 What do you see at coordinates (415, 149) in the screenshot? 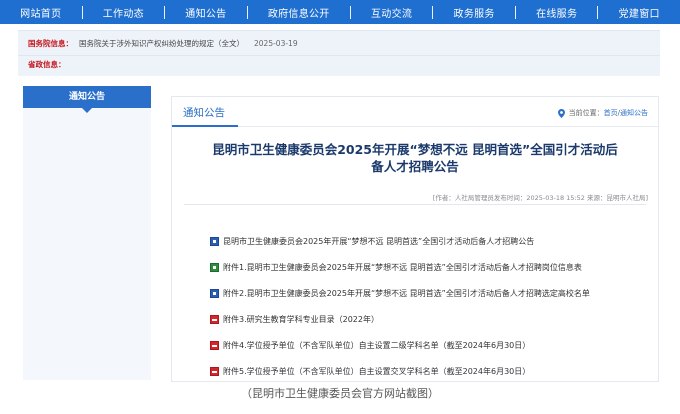
I see `article-title-line: 昆明市卫生健康委员会2025年开展“梦想不远 昆明首选”全国引才活动后` at bounding box center [415, 149].